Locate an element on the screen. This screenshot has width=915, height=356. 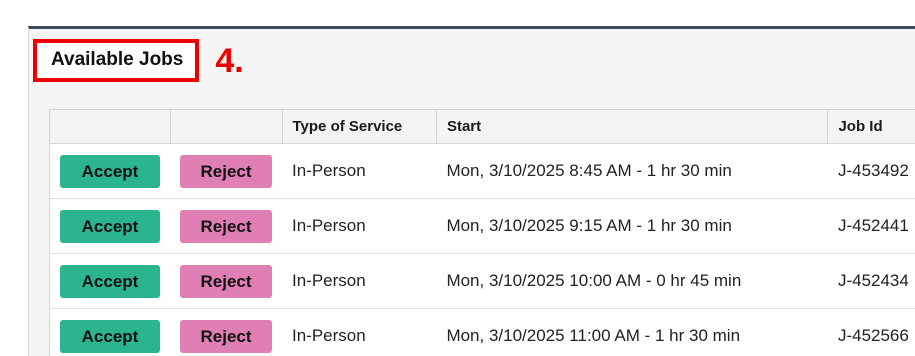
column-header-reject is located at coordinates (226, 126).